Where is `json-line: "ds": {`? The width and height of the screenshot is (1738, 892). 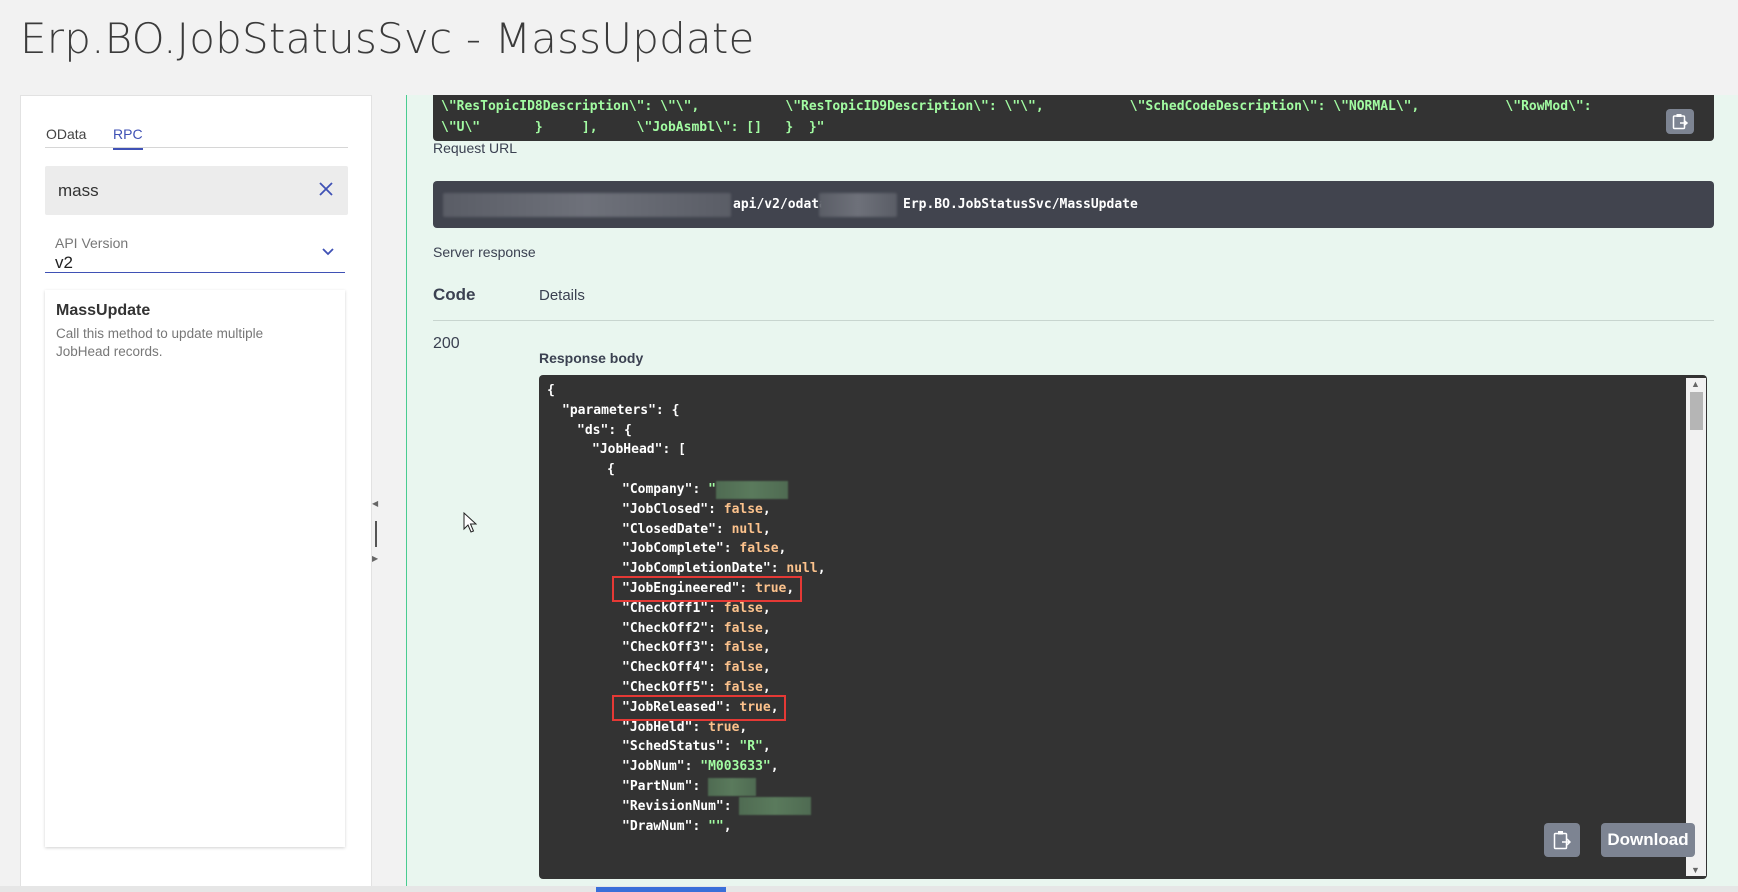 json-line: "ds": { is located at coordinates (604, 431).